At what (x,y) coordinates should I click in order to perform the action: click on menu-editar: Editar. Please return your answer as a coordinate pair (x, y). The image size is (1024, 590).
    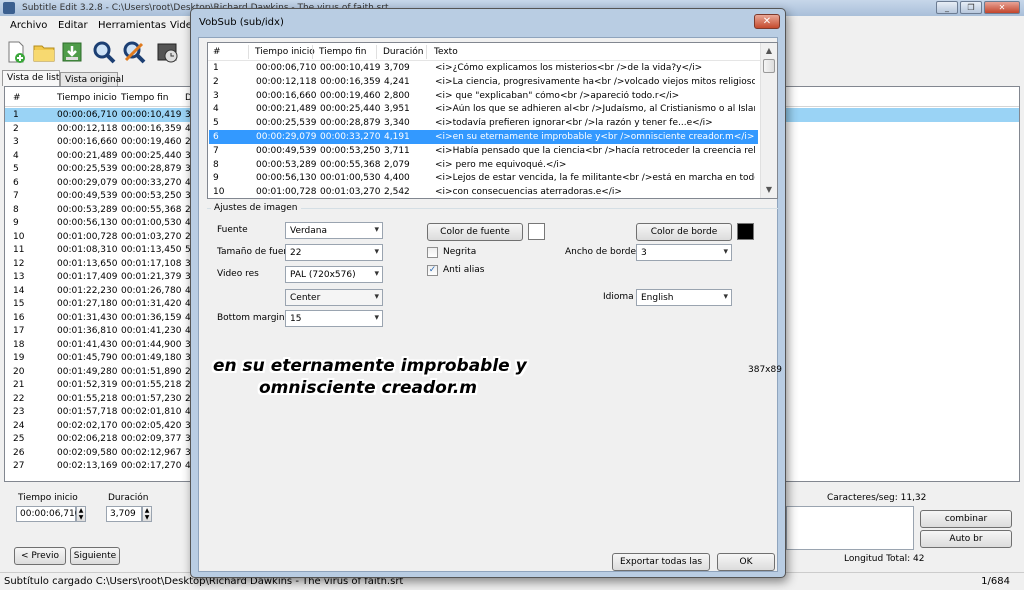
    Looking at the image, I should click on (73, 25).